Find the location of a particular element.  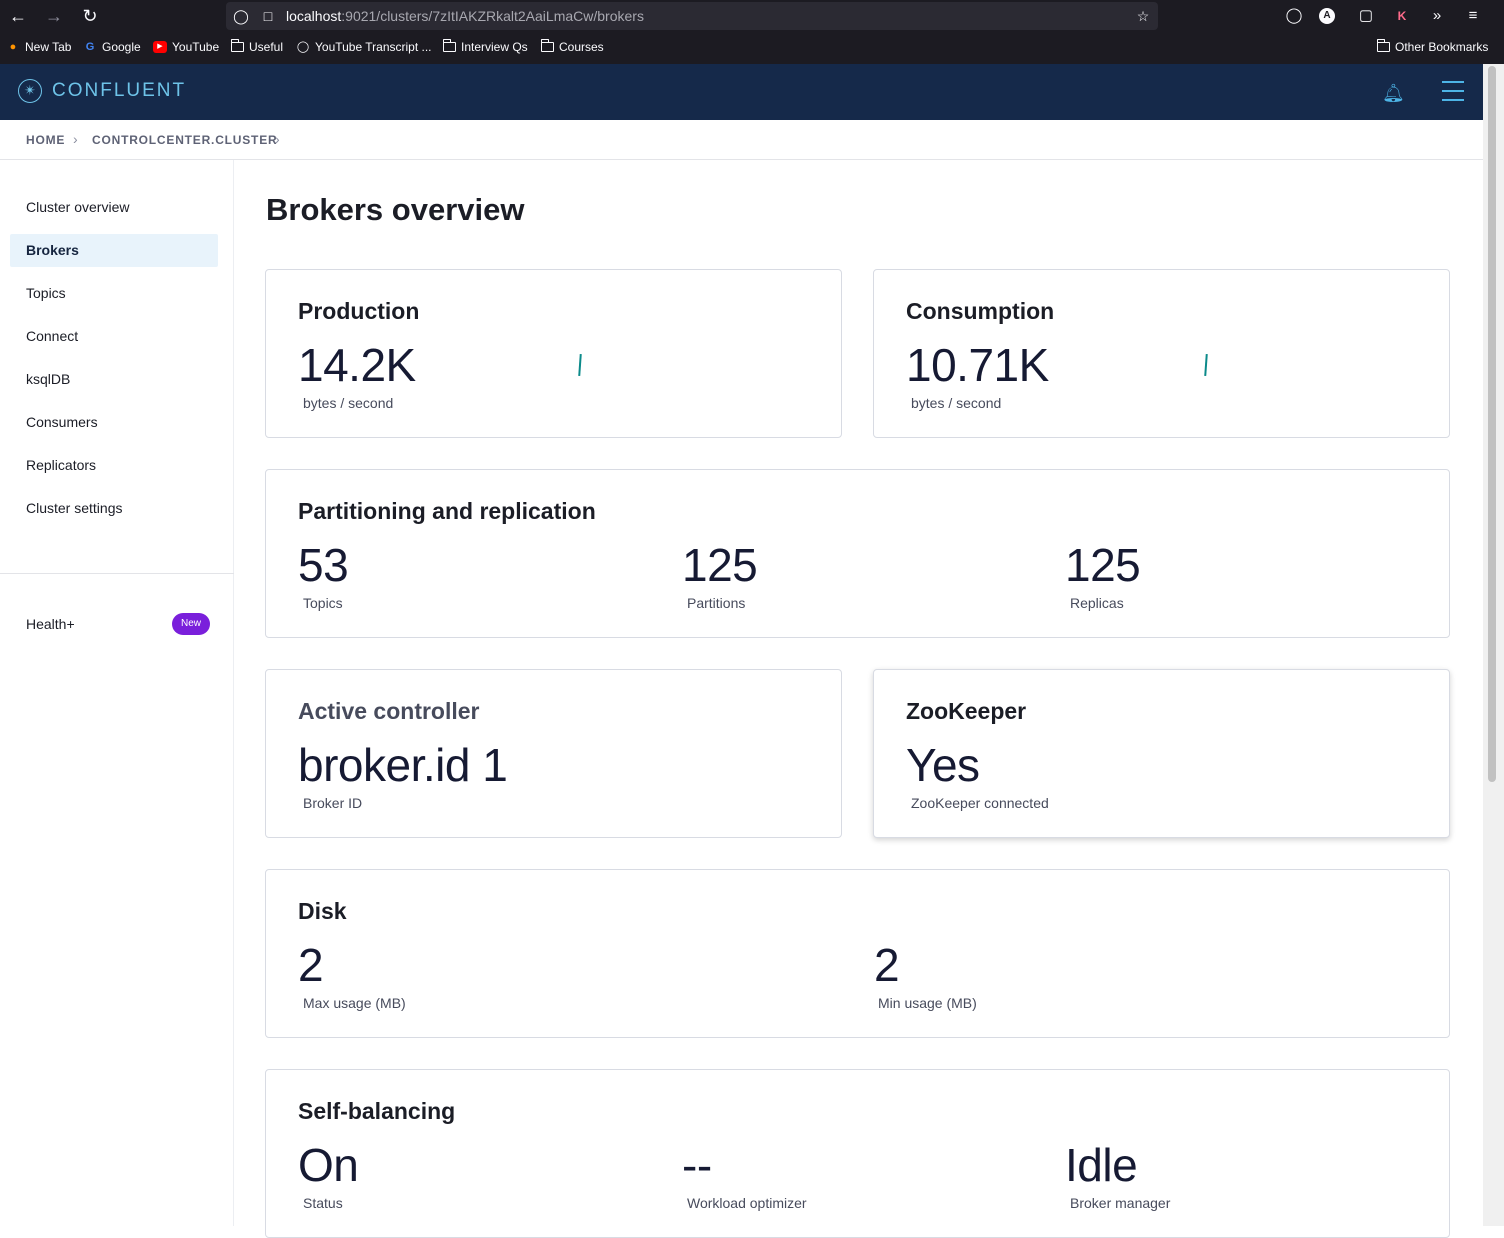

youtube-icon: ▶ is located at coordinates (160, 47).